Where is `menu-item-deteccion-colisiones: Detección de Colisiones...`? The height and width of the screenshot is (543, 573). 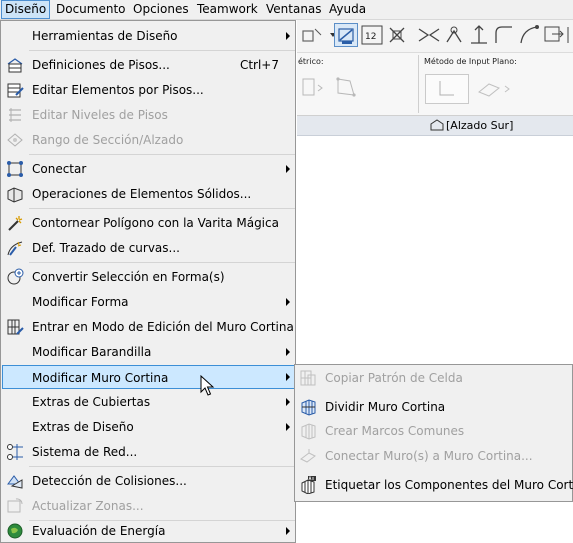
menu-item-deteccion-colisiones: Detección de Colisiones... is located at coordinates (148, 481).